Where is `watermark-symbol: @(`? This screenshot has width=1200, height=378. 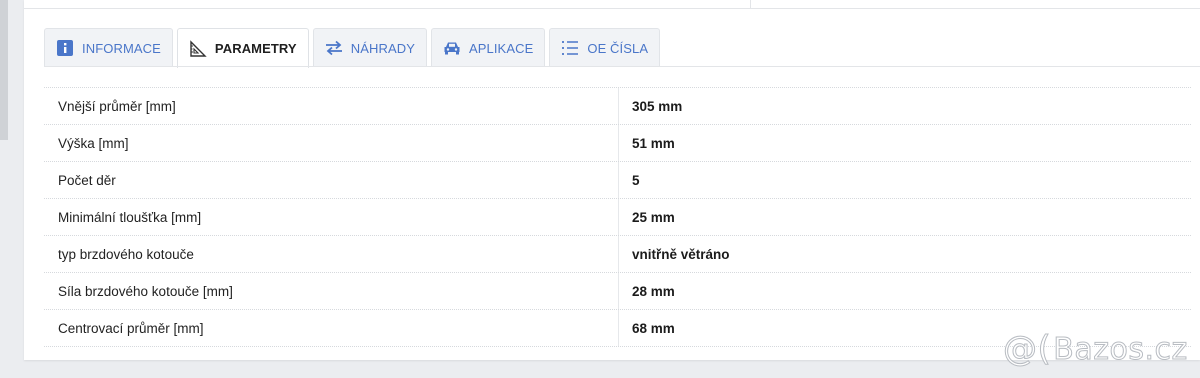
watermark-symbol: @( is located at coordinates (1027, 349).